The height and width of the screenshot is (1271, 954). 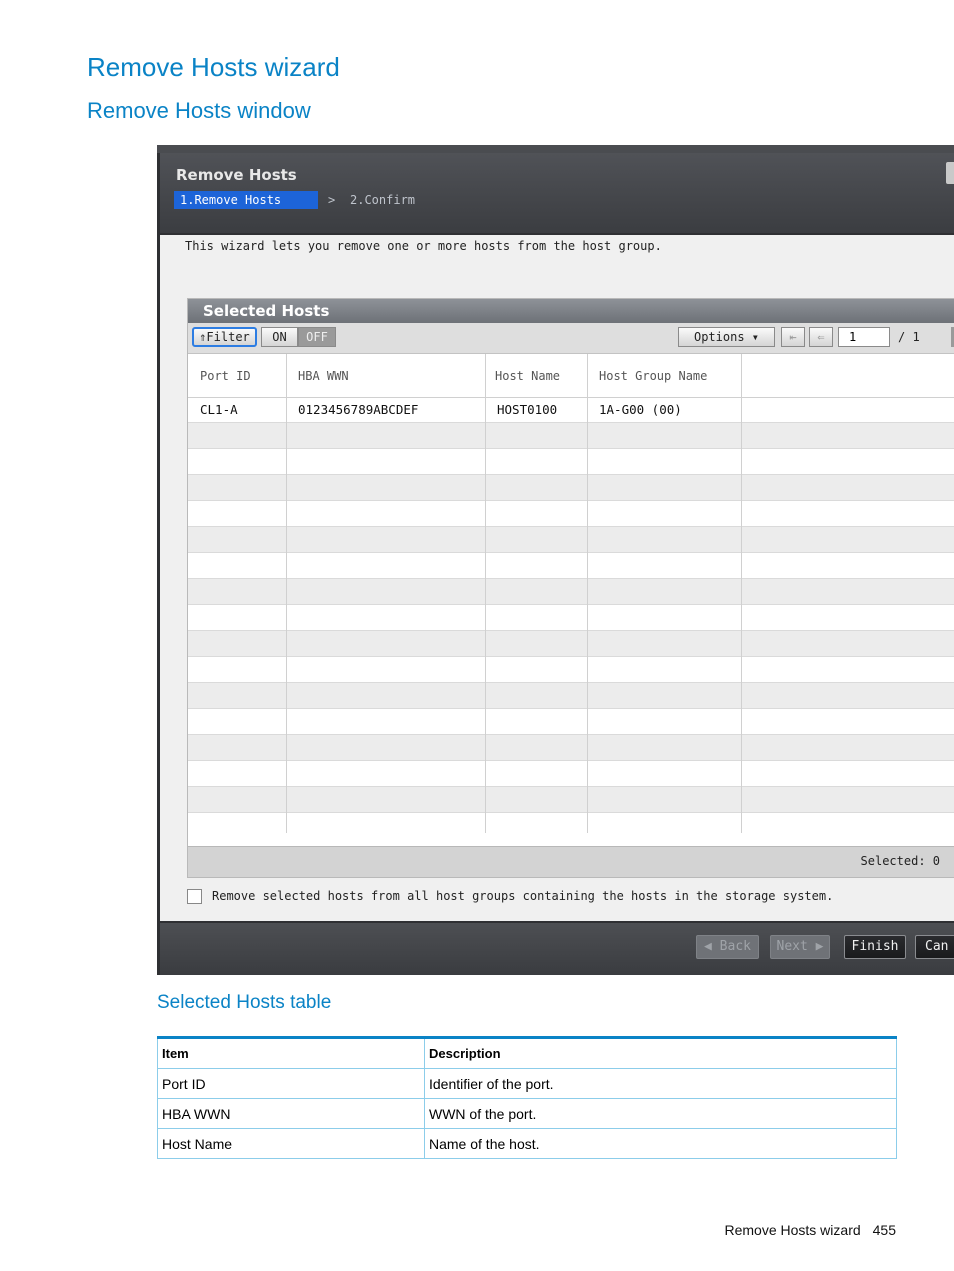 I want to click on window-top-band, so click(x=555, y=149).